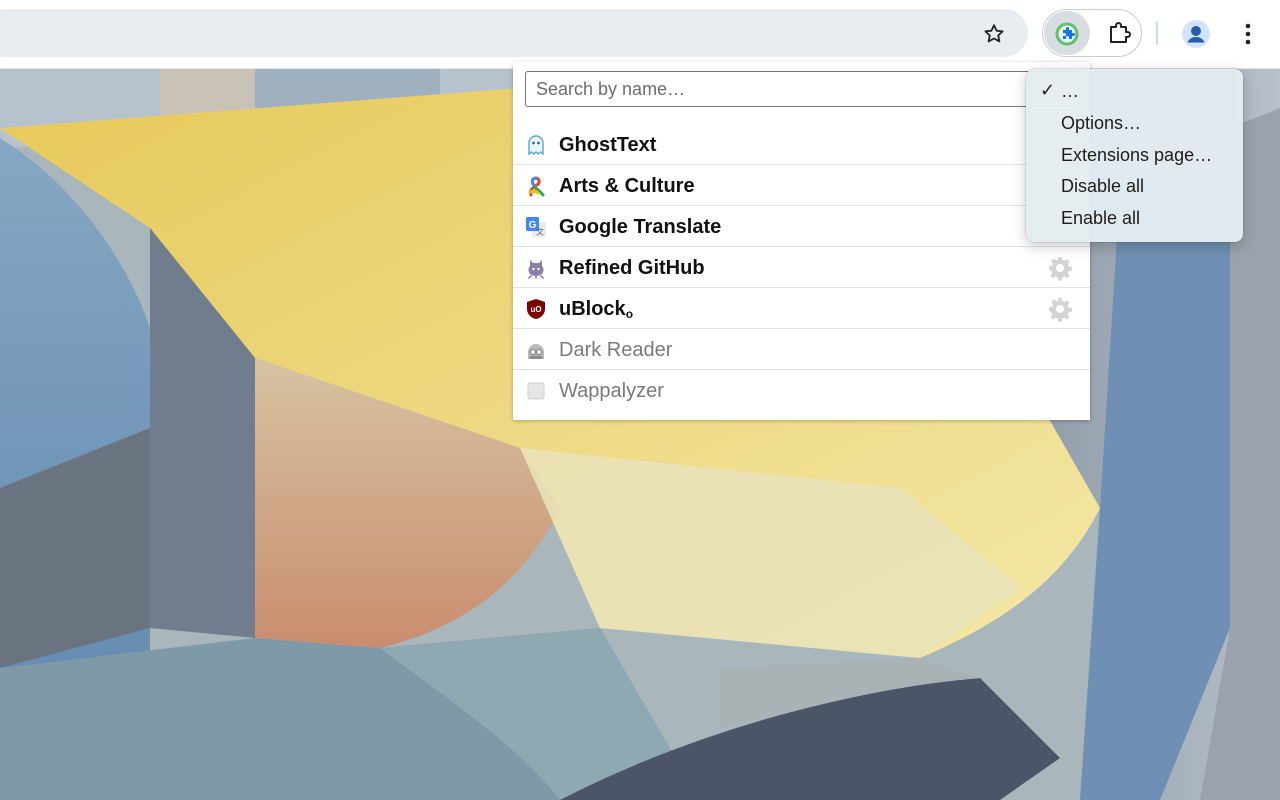 The image size is (1280, 800). I want to click on arts-culture-icon, so click(536, 186).